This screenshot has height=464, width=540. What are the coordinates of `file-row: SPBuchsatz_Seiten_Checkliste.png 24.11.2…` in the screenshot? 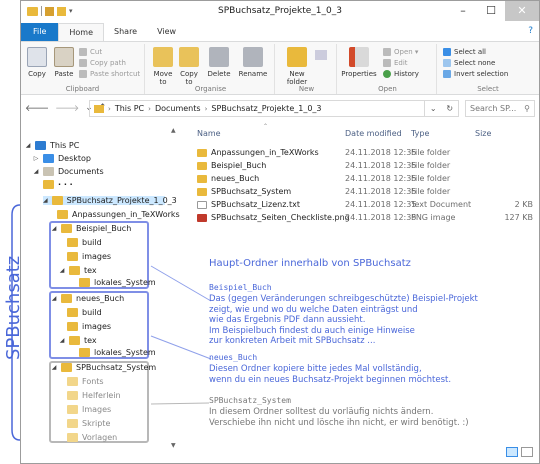 It's located at (363, 218).